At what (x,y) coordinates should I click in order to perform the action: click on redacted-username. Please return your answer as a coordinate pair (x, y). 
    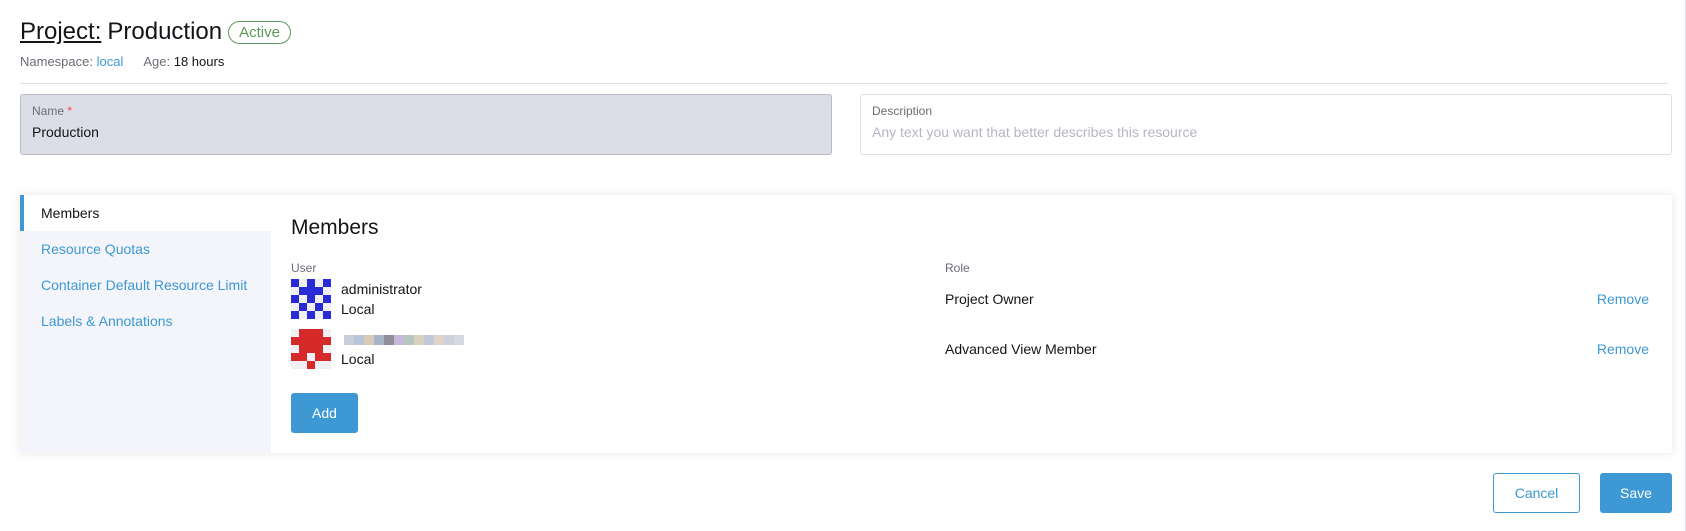
    Looking at the image, I should click on (404, 340).